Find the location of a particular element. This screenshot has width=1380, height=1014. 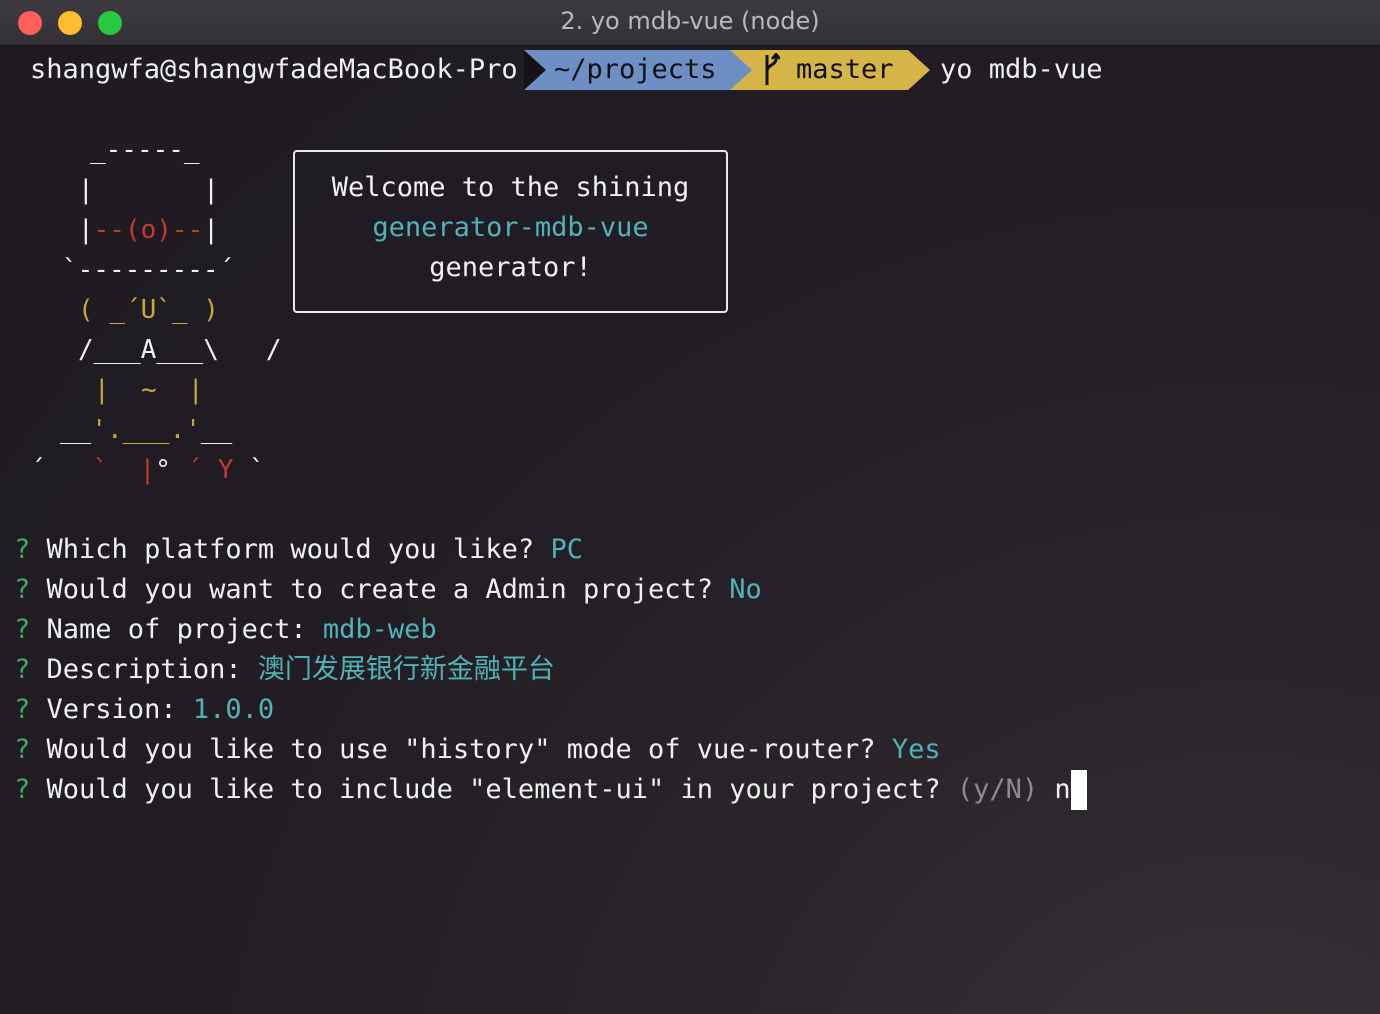

question-answer: mdb-web is located at coordinates (379, 629).